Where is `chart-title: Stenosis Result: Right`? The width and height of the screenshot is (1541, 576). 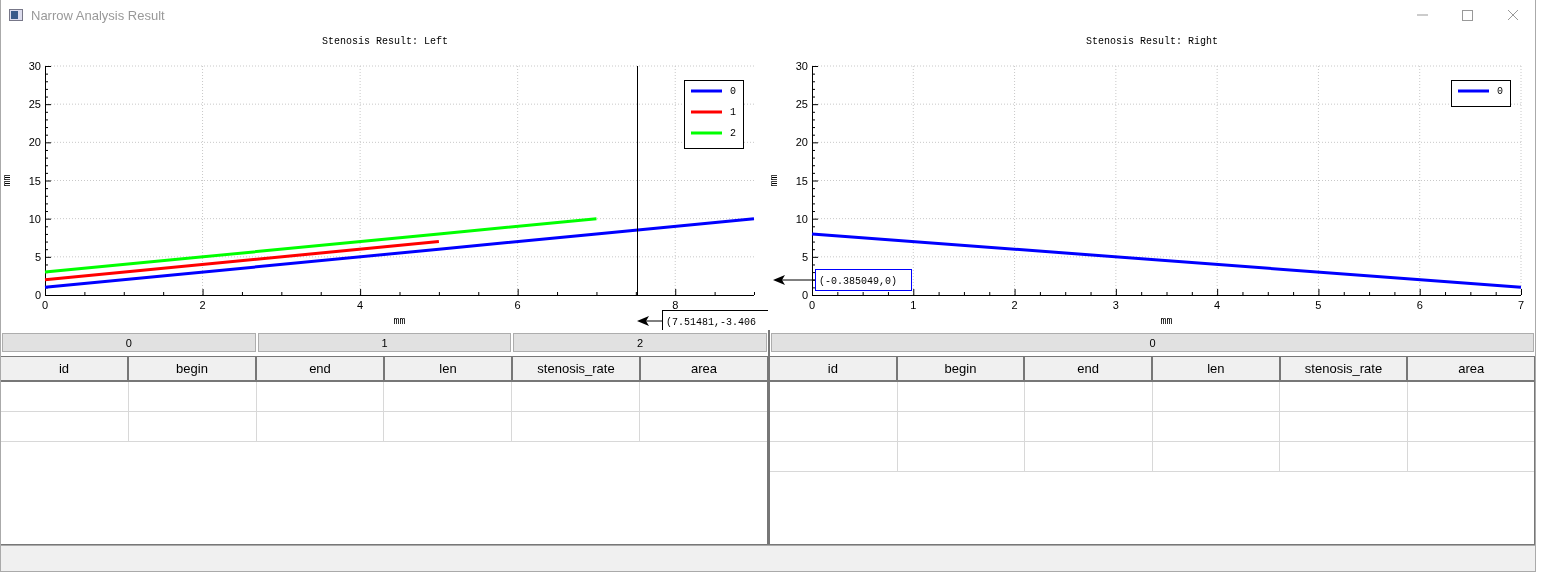
chart-title: Stenosis Result: Right is located at coordinates (1152, 41).